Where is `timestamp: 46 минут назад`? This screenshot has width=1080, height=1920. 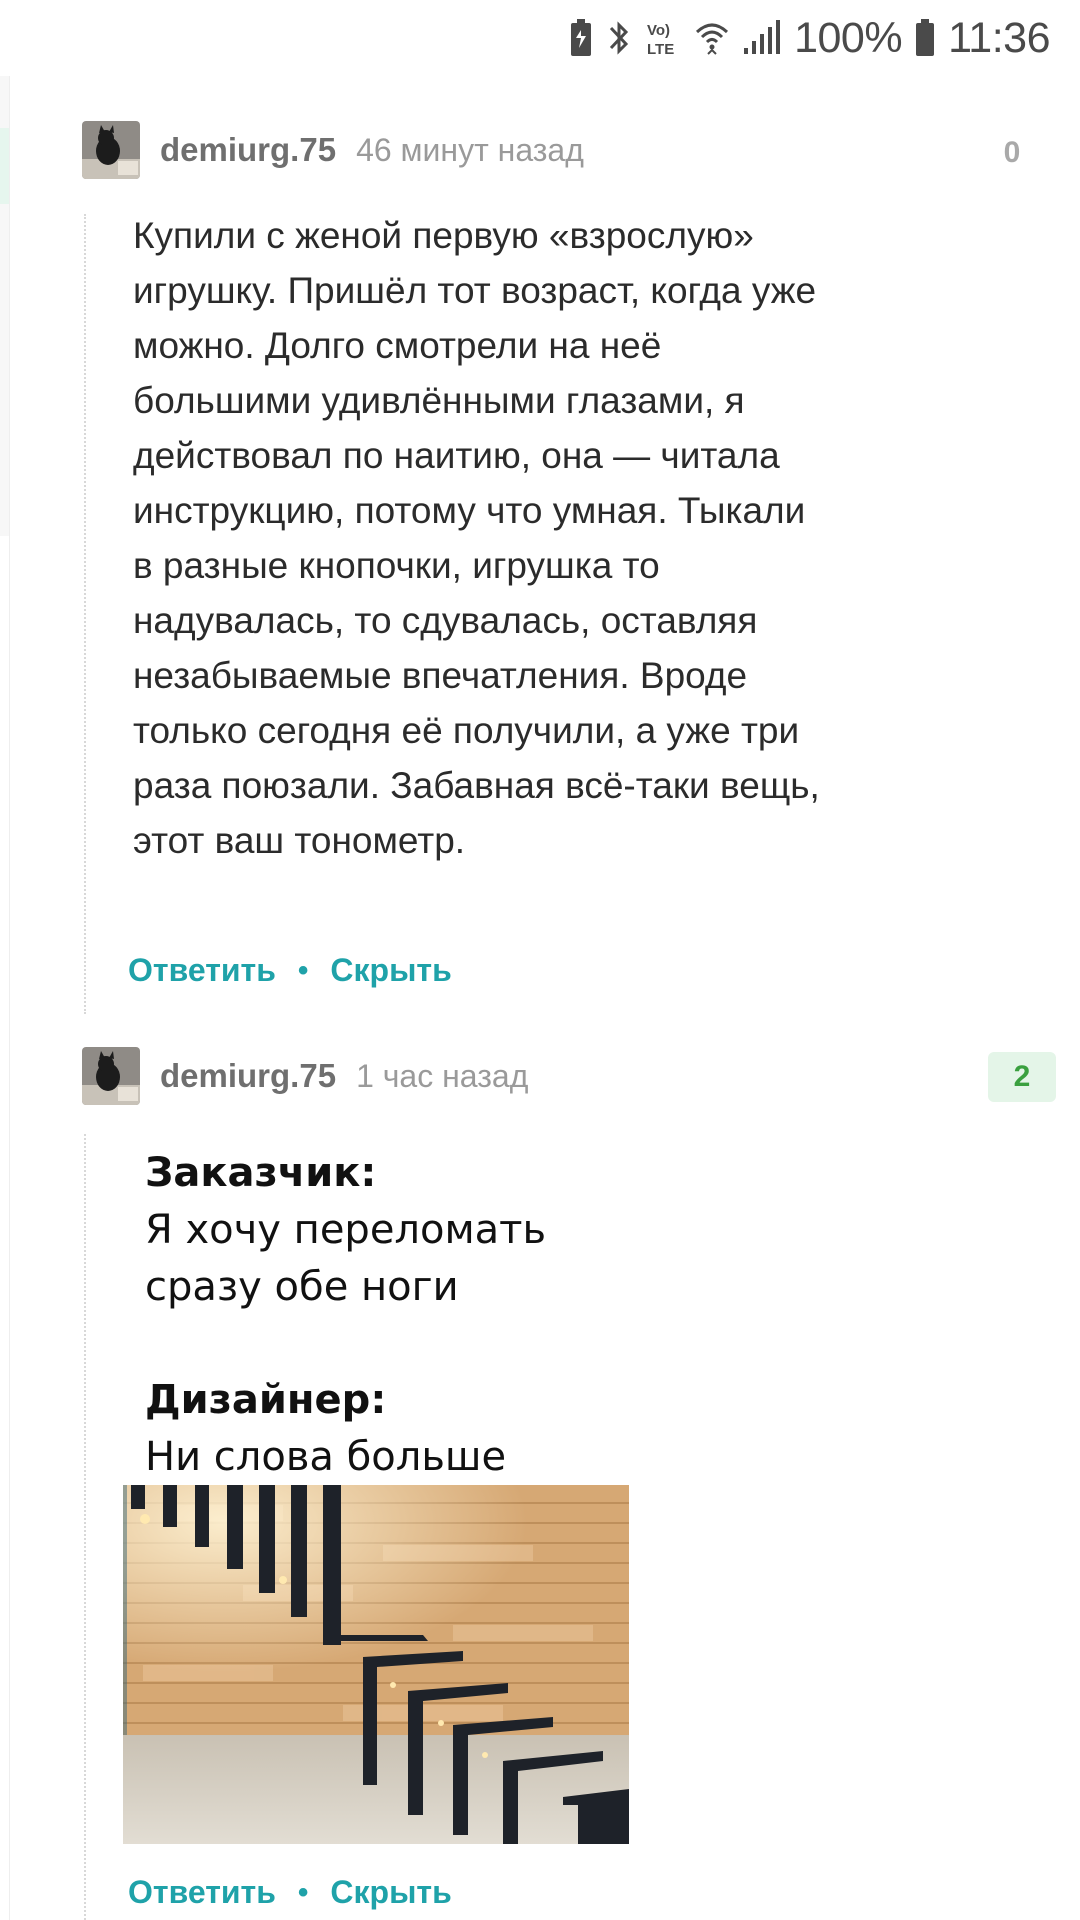 timestamp: 46 минут назад is located at coordinates (470, 150).